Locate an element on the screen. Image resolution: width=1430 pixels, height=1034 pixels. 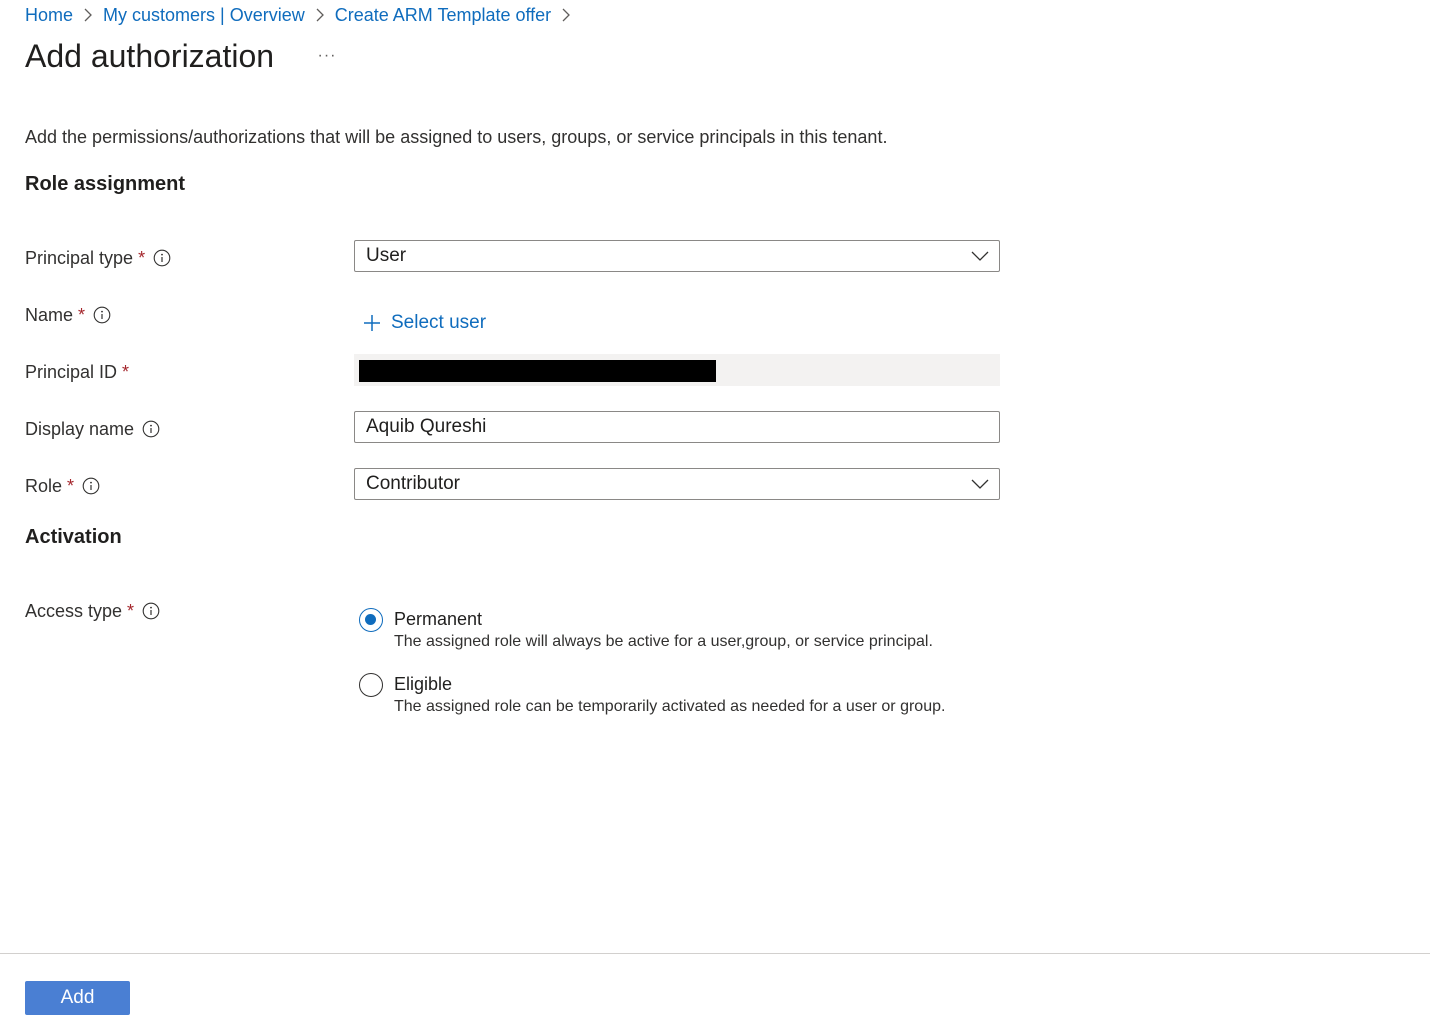
role-label-text: Role is located at coordinates (44, 485).